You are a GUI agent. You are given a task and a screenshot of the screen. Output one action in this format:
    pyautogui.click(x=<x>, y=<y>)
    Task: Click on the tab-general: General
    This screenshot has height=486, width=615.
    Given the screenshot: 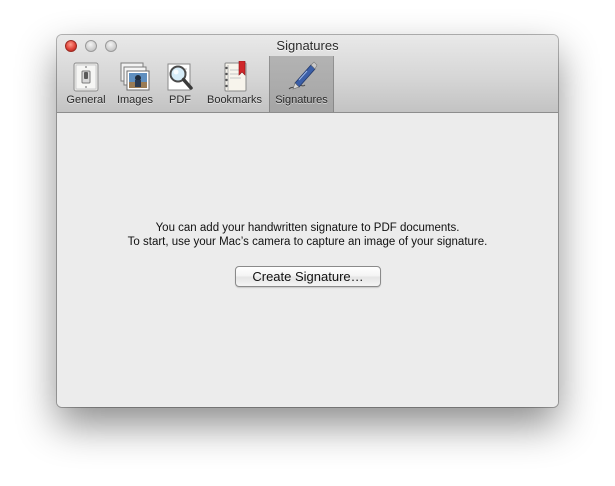 What is the action you would take?
    pyautogui.click(x=86, y=84)
    